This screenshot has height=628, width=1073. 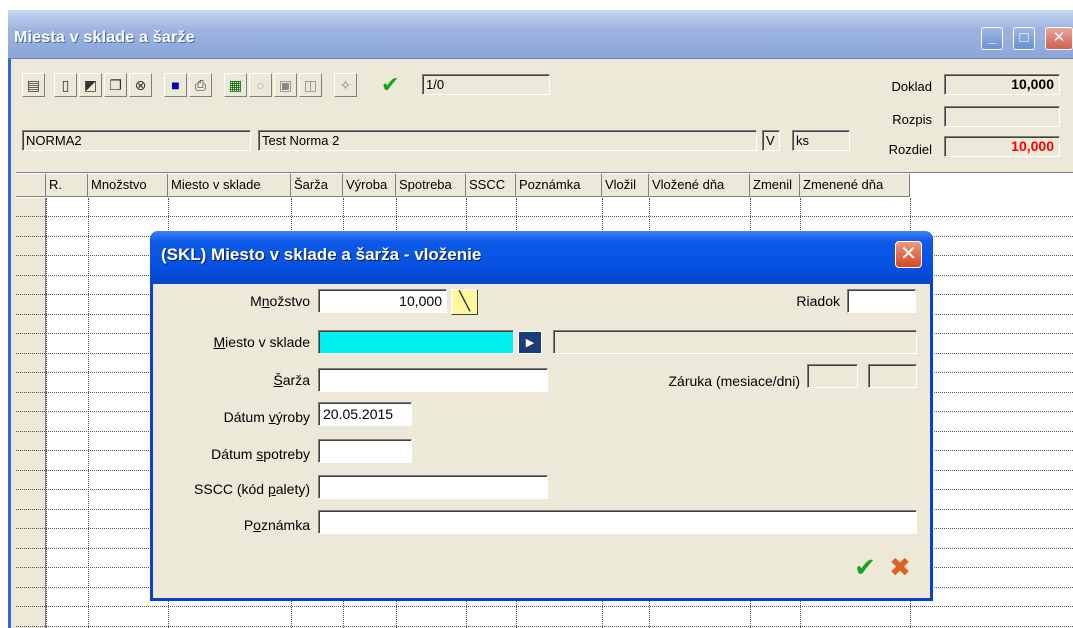 What do you see at coordinates (260, 454) in the screenshot?
I see `spotreba-label: Dátum spotreby` at bounding box center [260, 454].